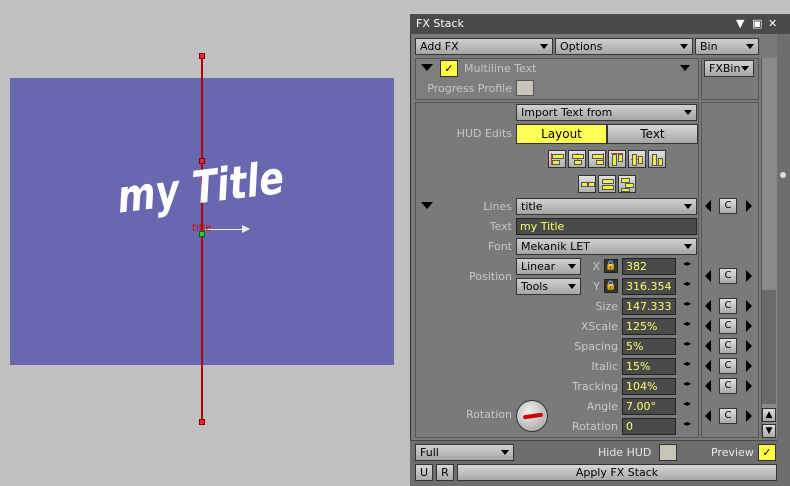 The height and width of the screenshot is (486, 790). I want to click on panel-title: FX Stack, so click(440, 23).